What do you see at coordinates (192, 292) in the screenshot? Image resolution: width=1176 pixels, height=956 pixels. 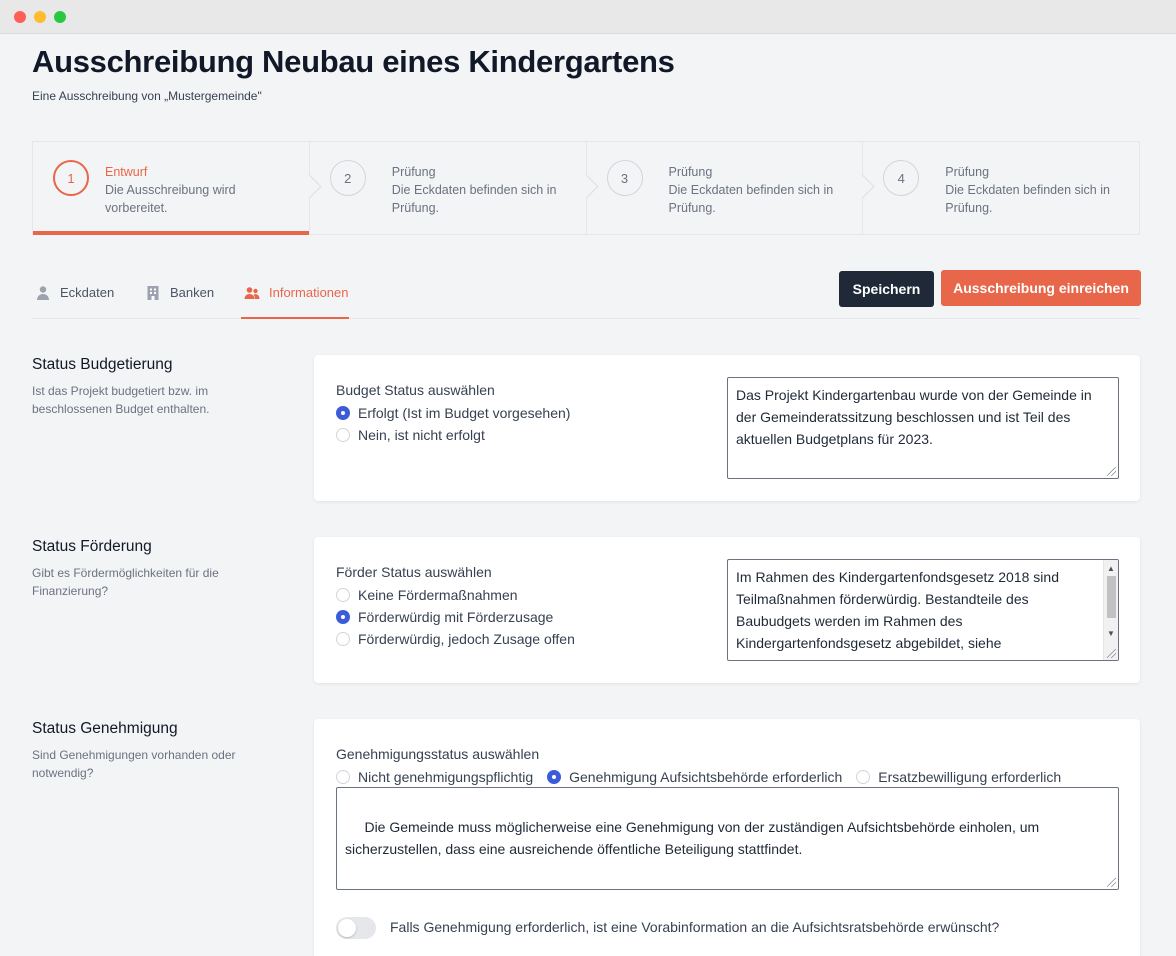 I see `tab-label: Banken` at bounding box center [192, 292].